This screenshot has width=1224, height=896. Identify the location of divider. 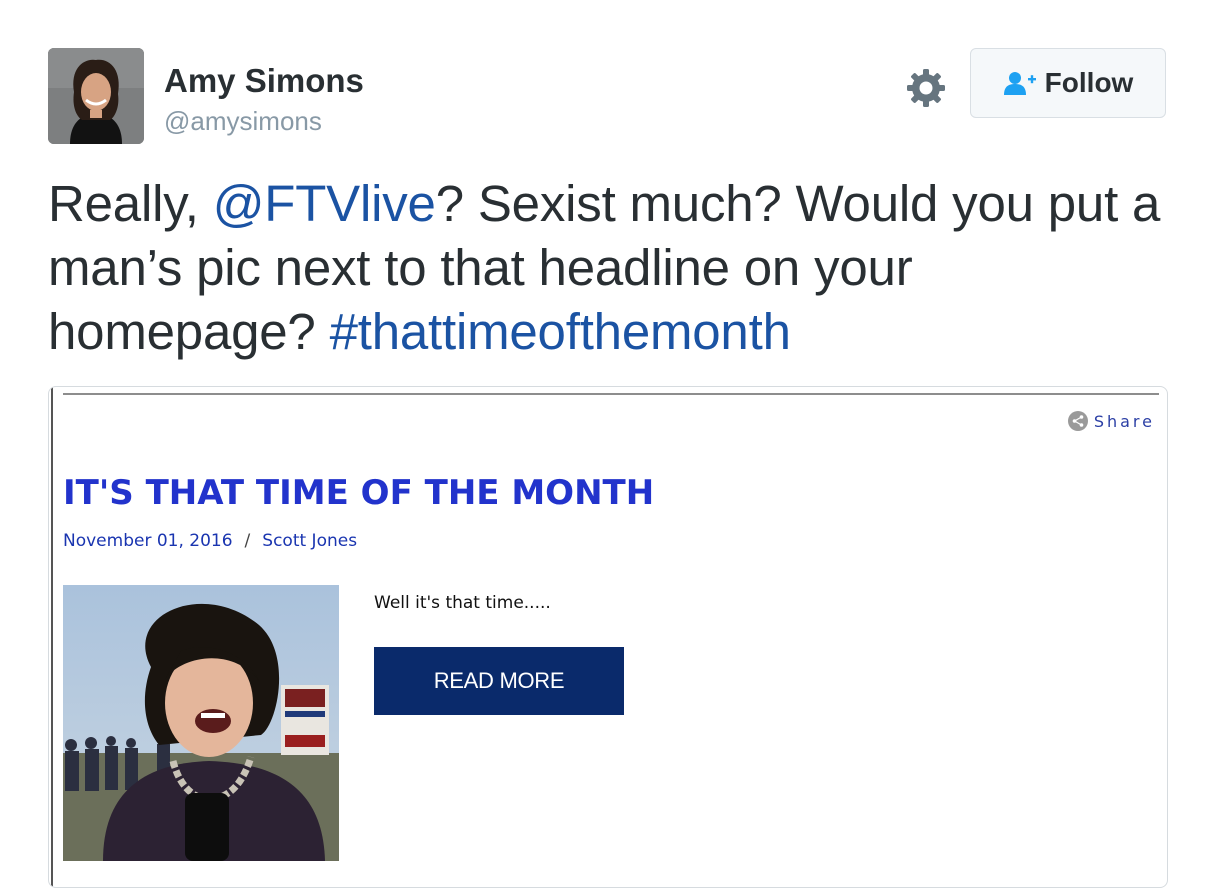
(611, 394).